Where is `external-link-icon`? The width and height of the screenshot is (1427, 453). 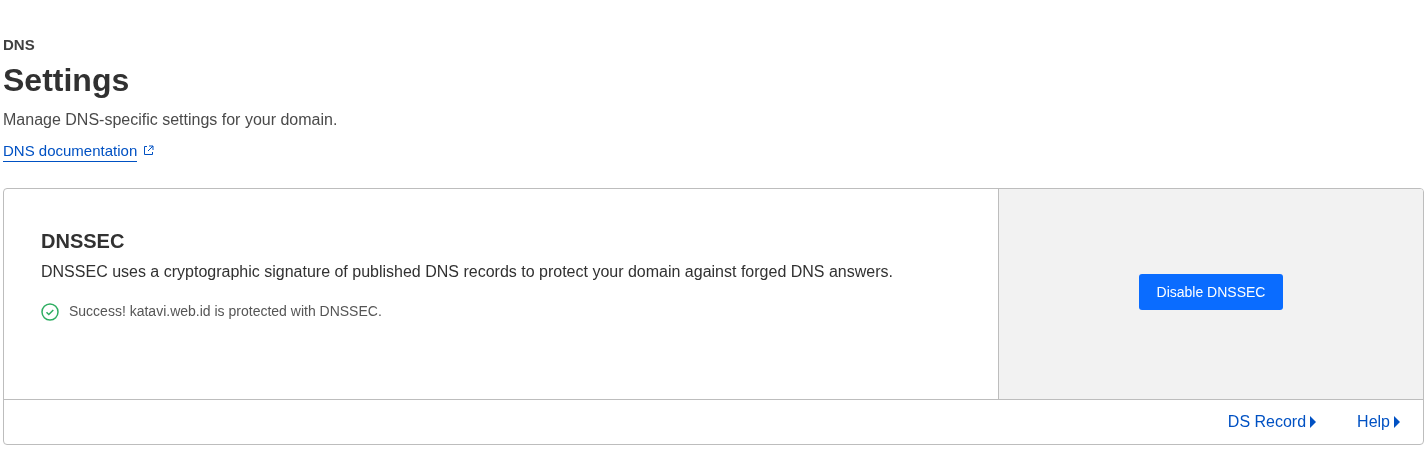 external-link-icon is located at coordinates (149, 150).